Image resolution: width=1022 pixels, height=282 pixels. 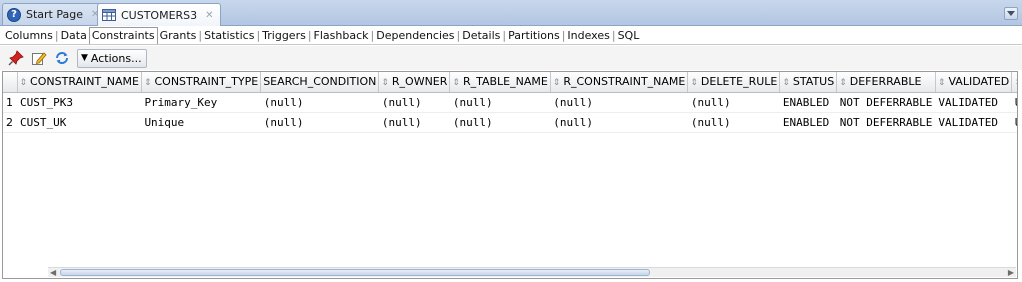 I want to click on scroll-right-icon: ▶, so click(x=1011, y=272).